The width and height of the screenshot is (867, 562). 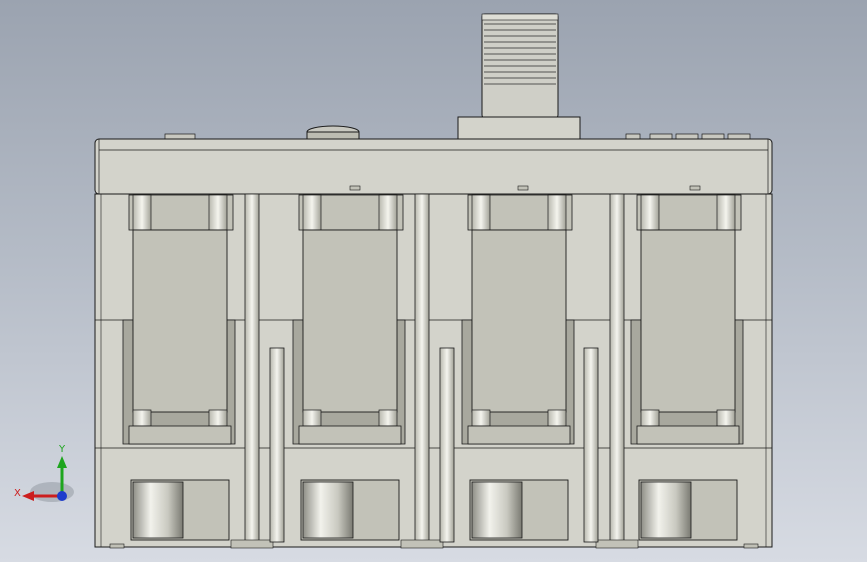 I want to click on x-axis-arrow, so click(x=28, y=496).